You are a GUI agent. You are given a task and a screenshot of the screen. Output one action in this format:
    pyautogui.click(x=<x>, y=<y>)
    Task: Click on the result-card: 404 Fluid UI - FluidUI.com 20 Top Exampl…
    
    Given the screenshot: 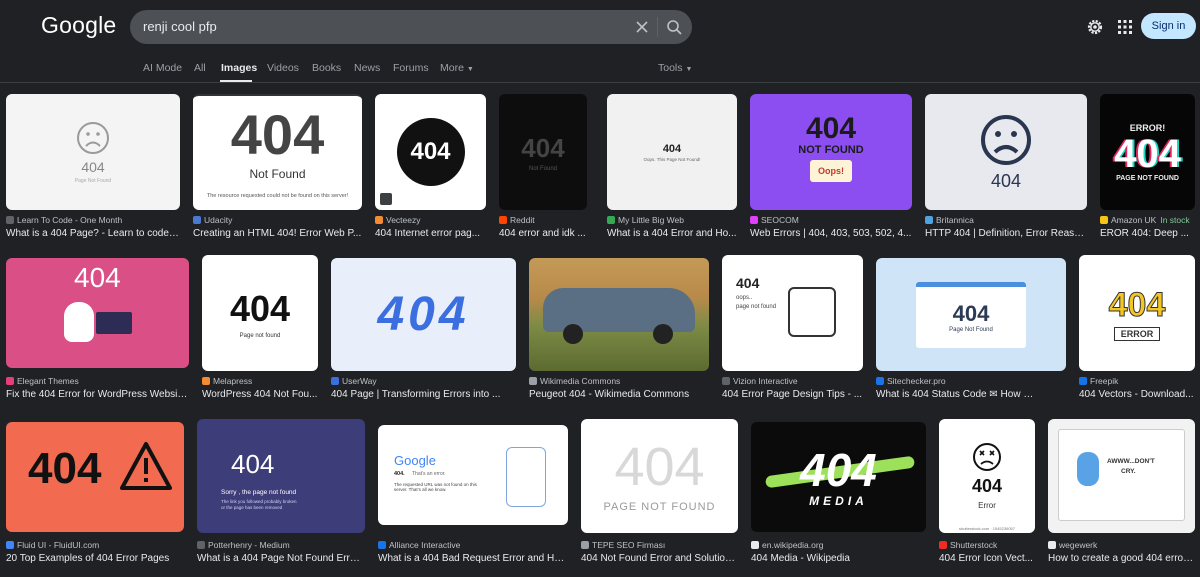 What is the action you would take?
    pyautogui.click(x=95, y=493)
    